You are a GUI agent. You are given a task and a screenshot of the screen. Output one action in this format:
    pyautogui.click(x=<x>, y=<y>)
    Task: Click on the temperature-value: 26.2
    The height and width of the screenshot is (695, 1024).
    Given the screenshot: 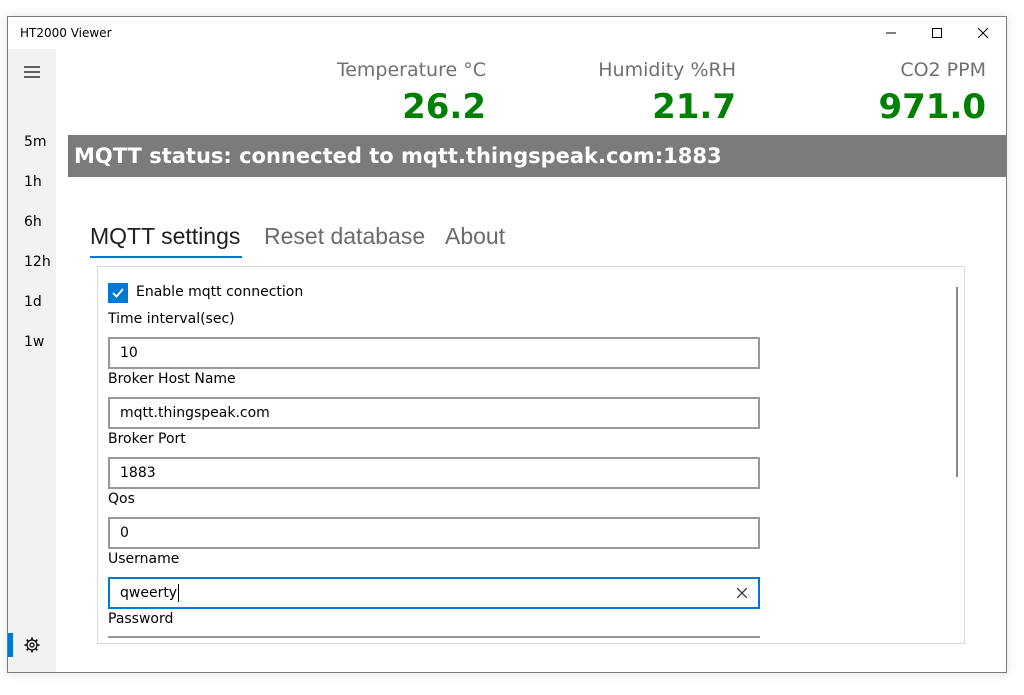 What is the action you would take?
    pyautogui.click(x=444, y=107)
    